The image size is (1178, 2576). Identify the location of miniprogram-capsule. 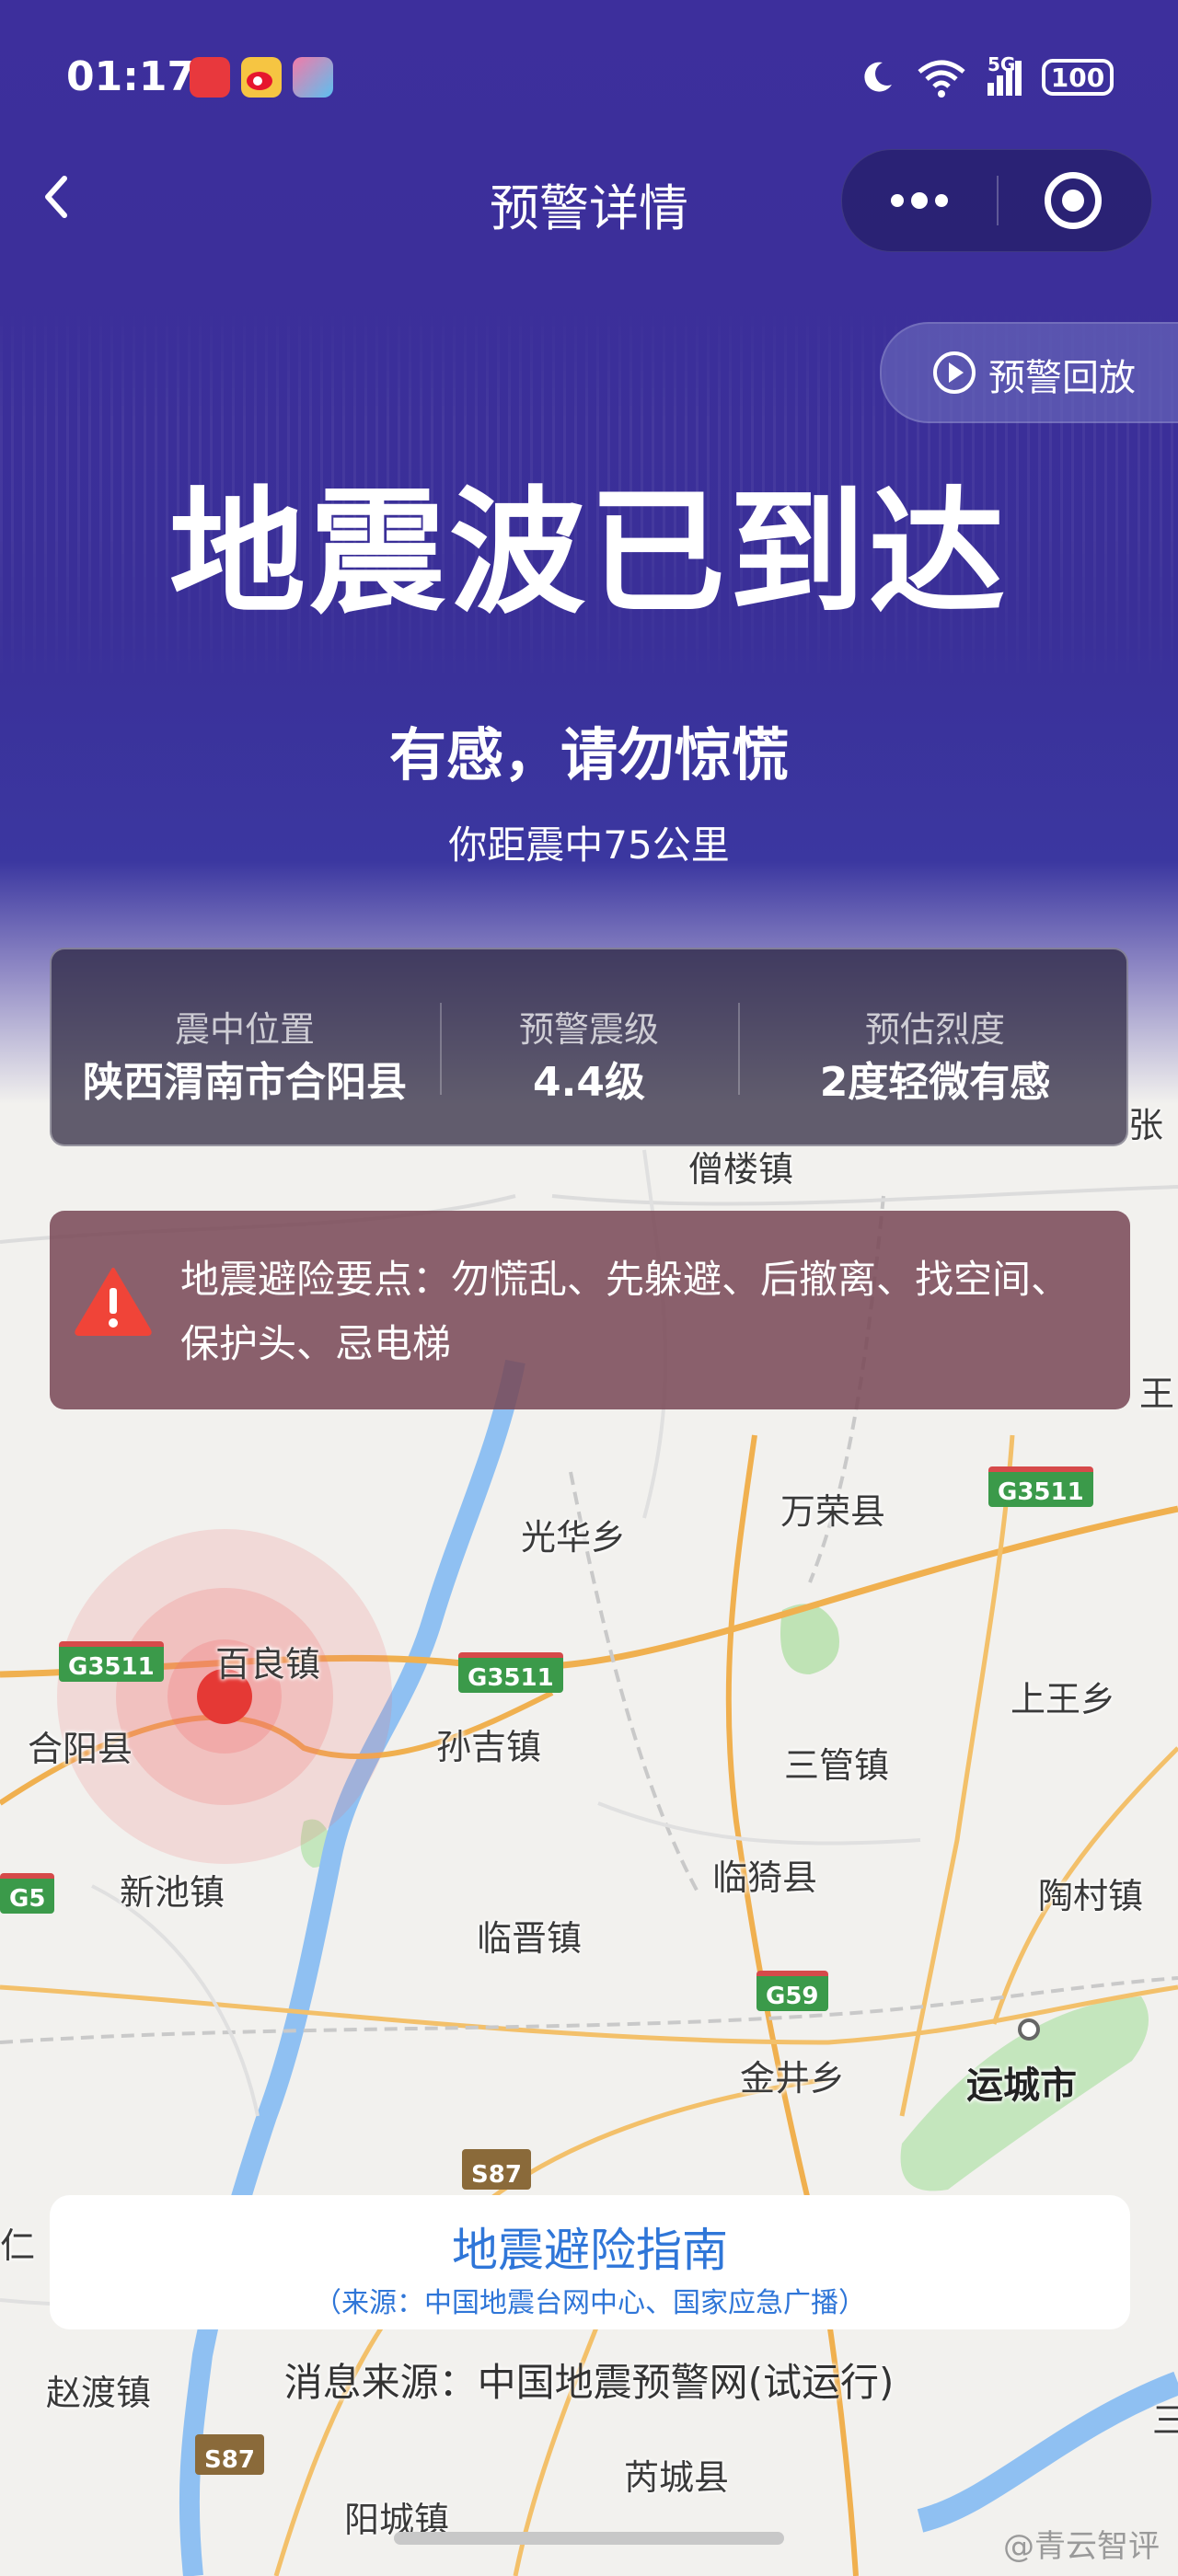
(996, 200).